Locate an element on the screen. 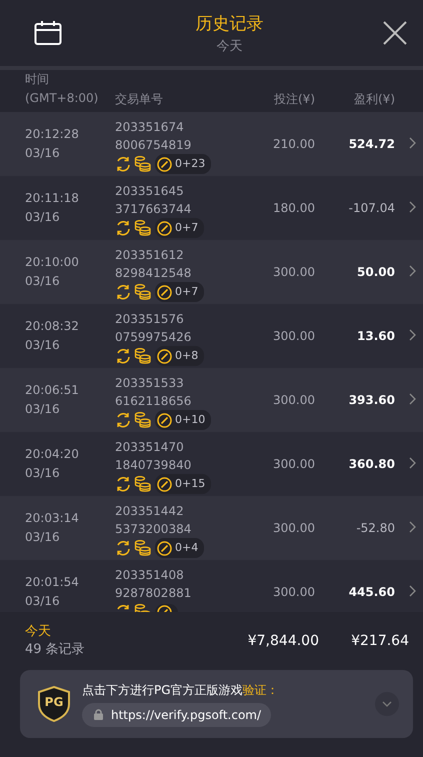  record-count: 49 条记录 is located at coordinates (55, 650).